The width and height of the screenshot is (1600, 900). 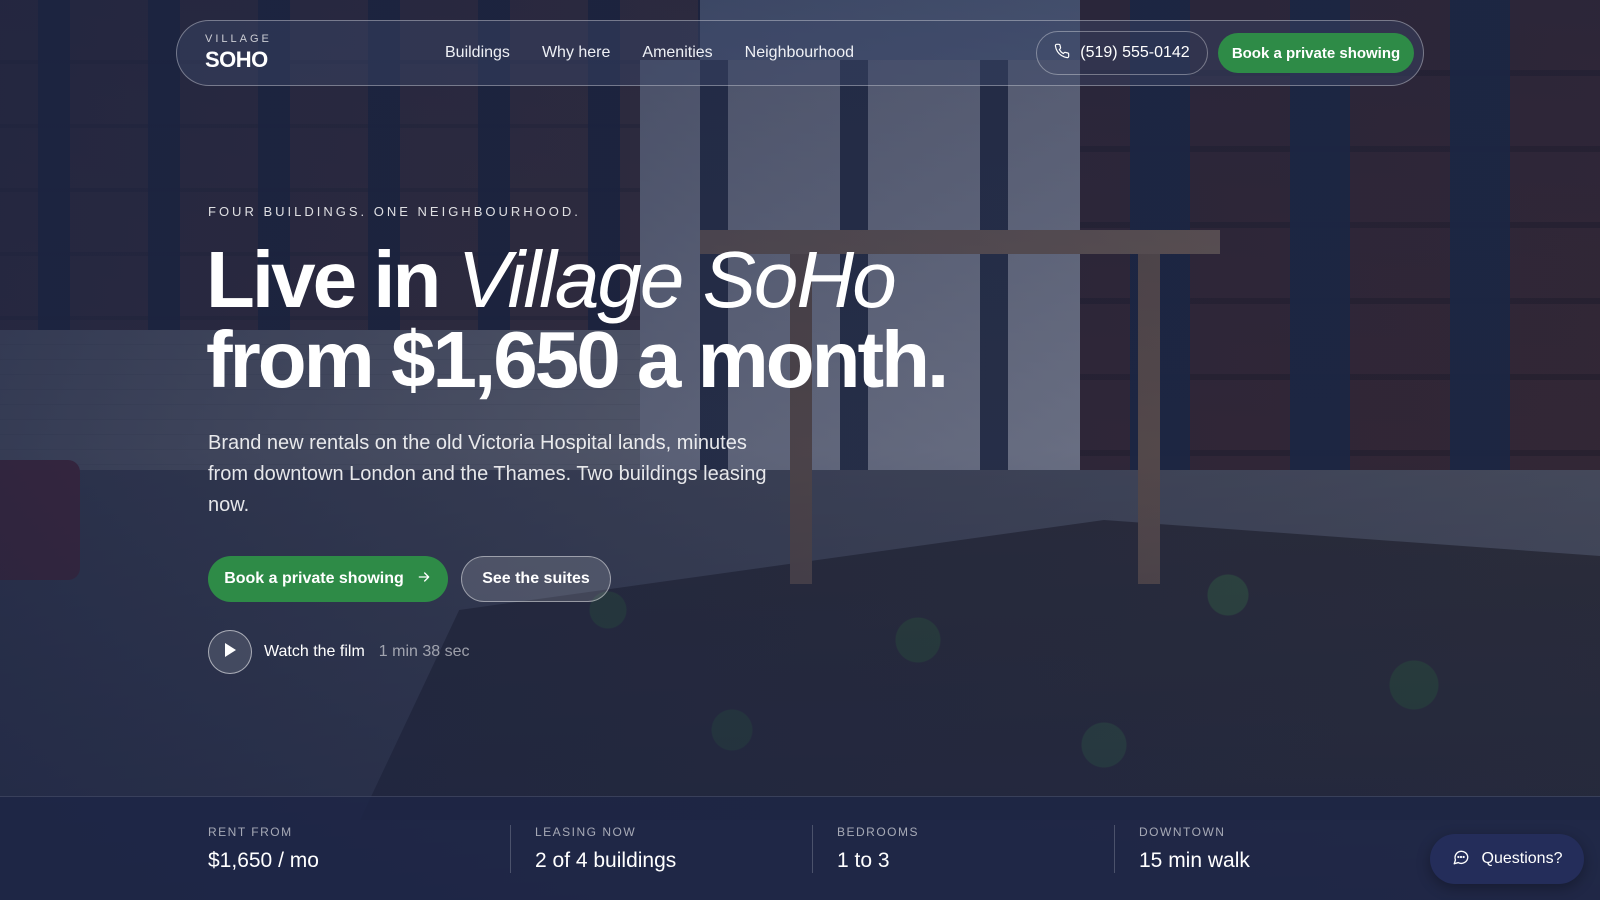 I want to click on book-showing-label: Book a private showing, so click(x=314, y=578).